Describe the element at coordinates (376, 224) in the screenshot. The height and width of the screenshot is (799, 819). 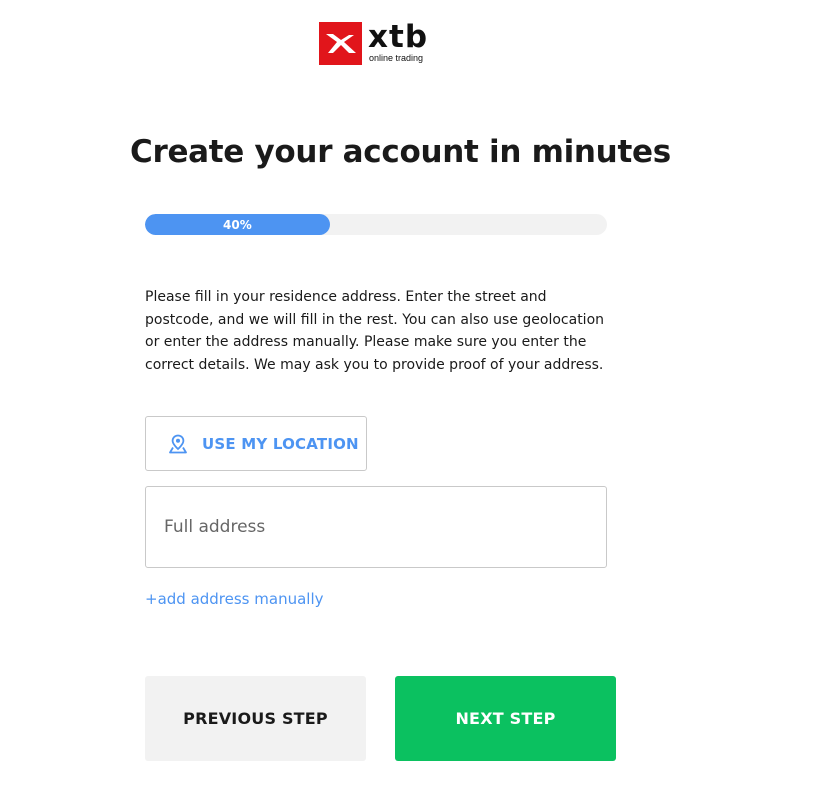
I see `progress-bar: 40%` at that location.